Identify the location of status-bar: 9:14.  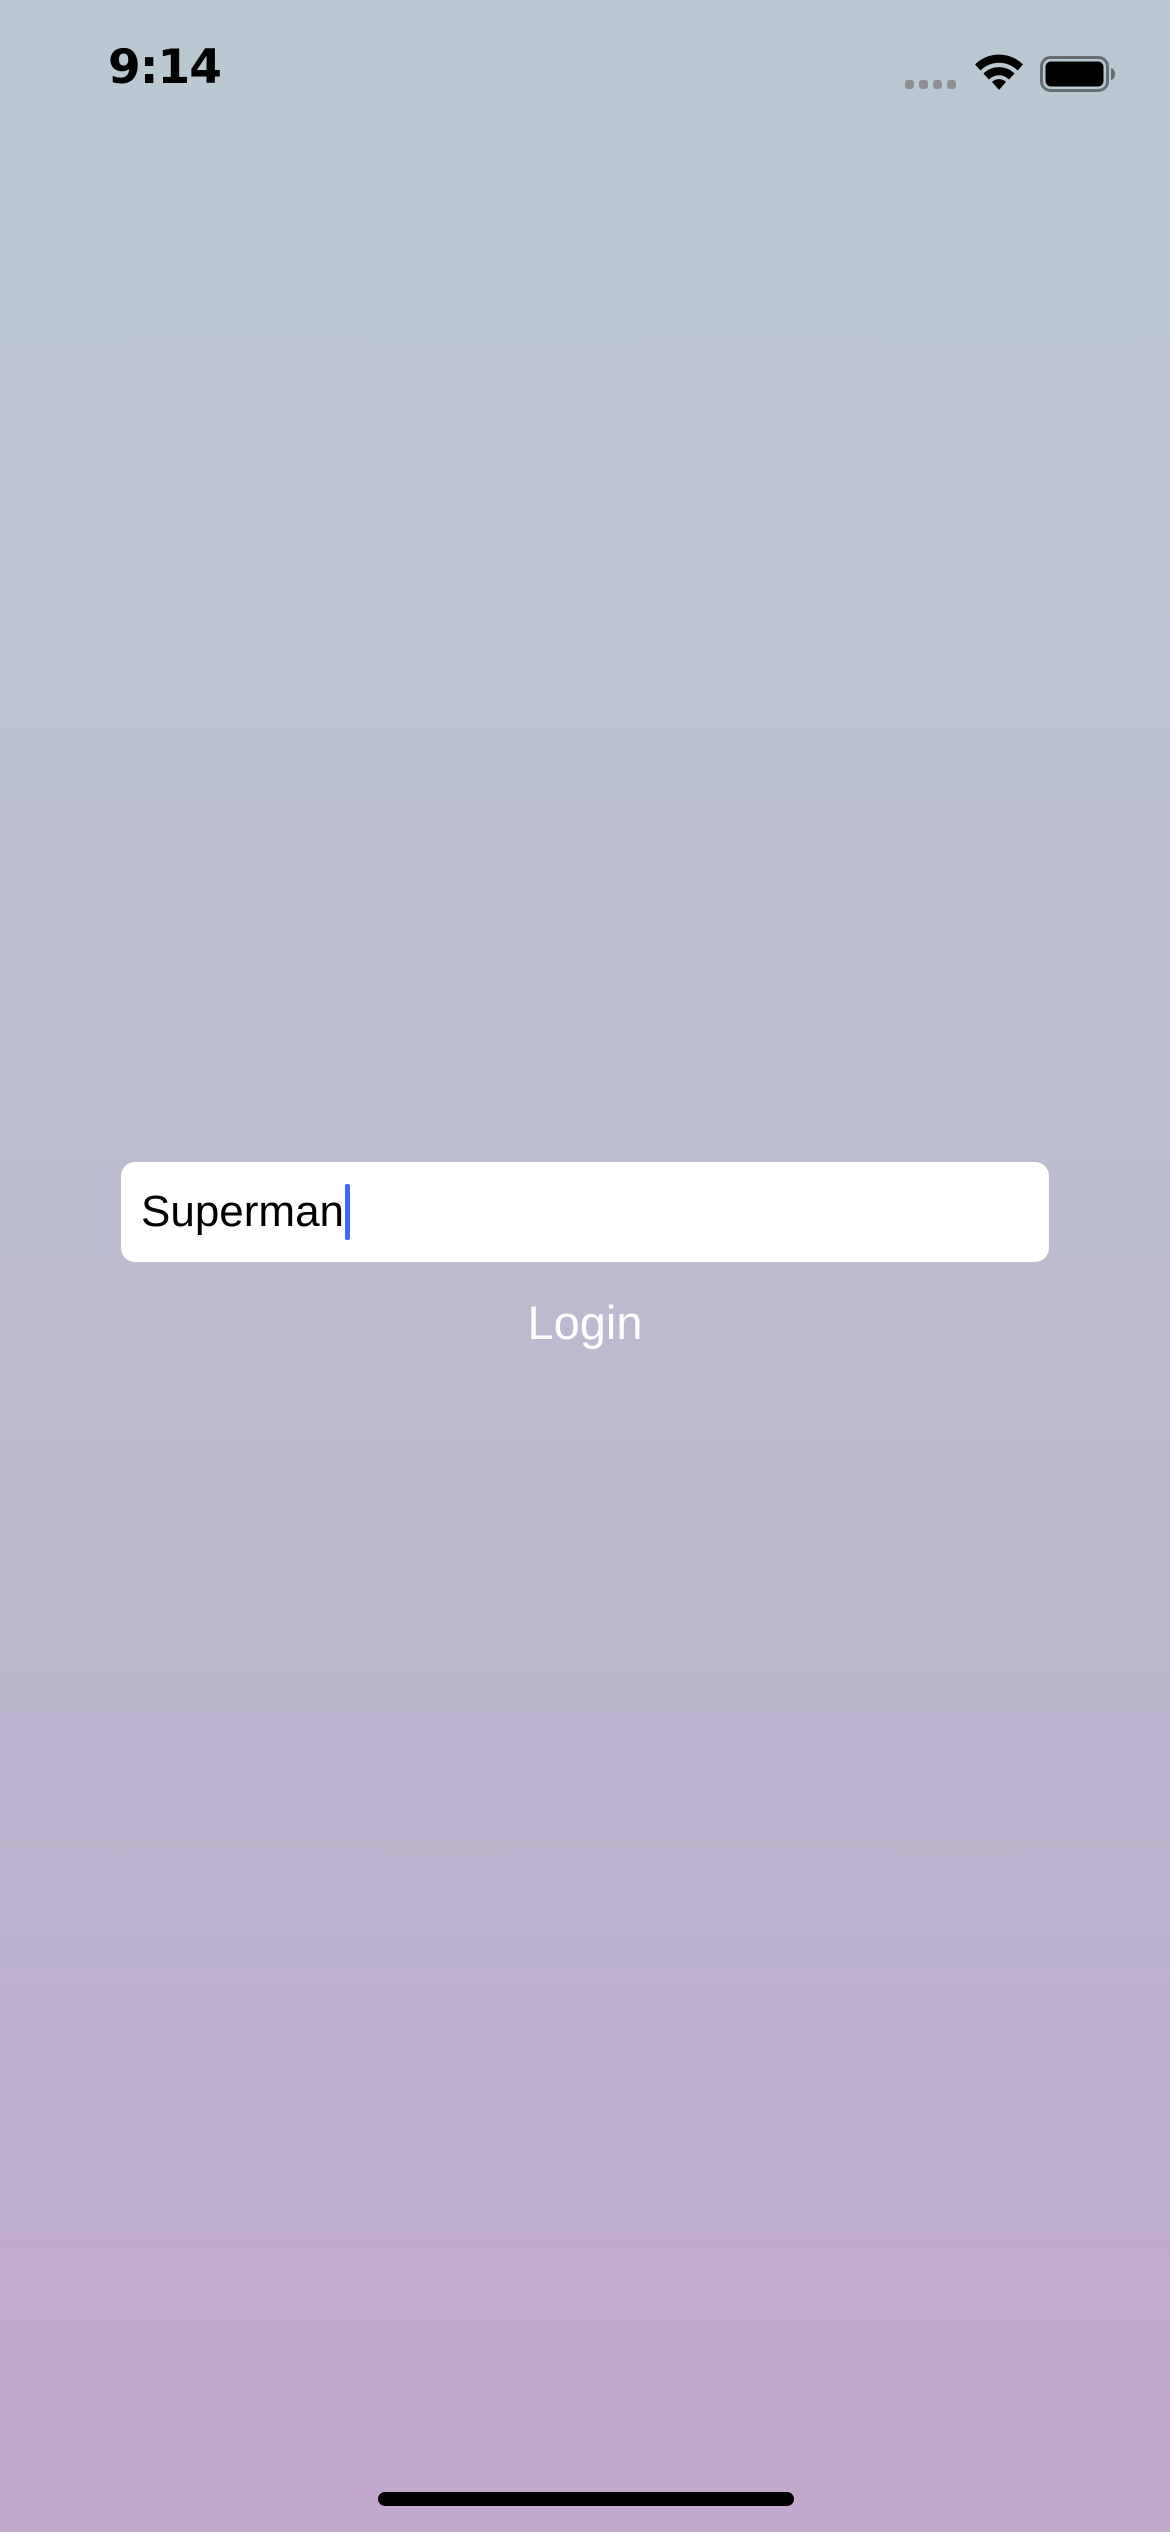
(585, 70).